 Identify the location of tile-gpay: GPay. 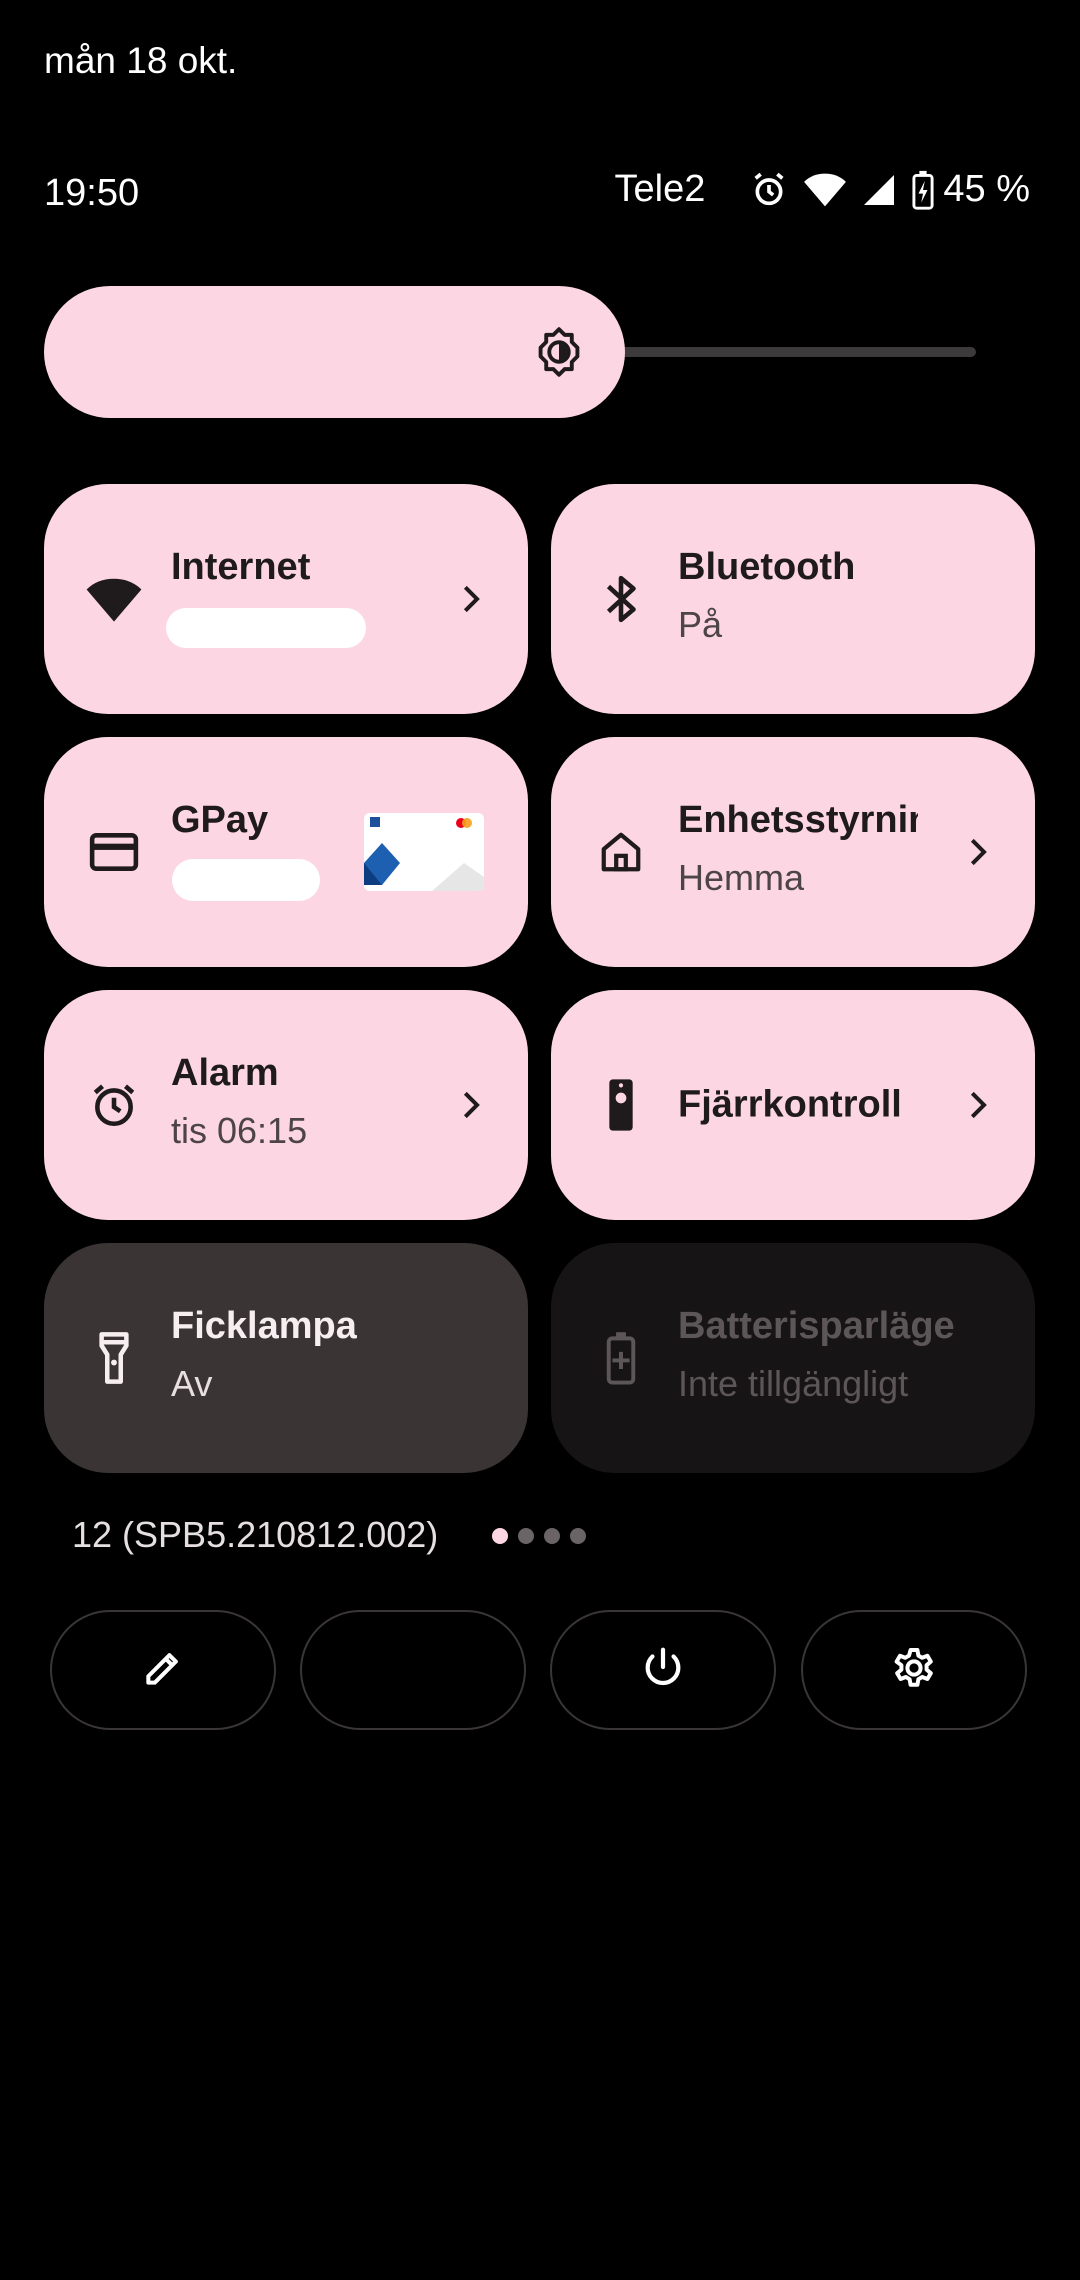
(286, 852).